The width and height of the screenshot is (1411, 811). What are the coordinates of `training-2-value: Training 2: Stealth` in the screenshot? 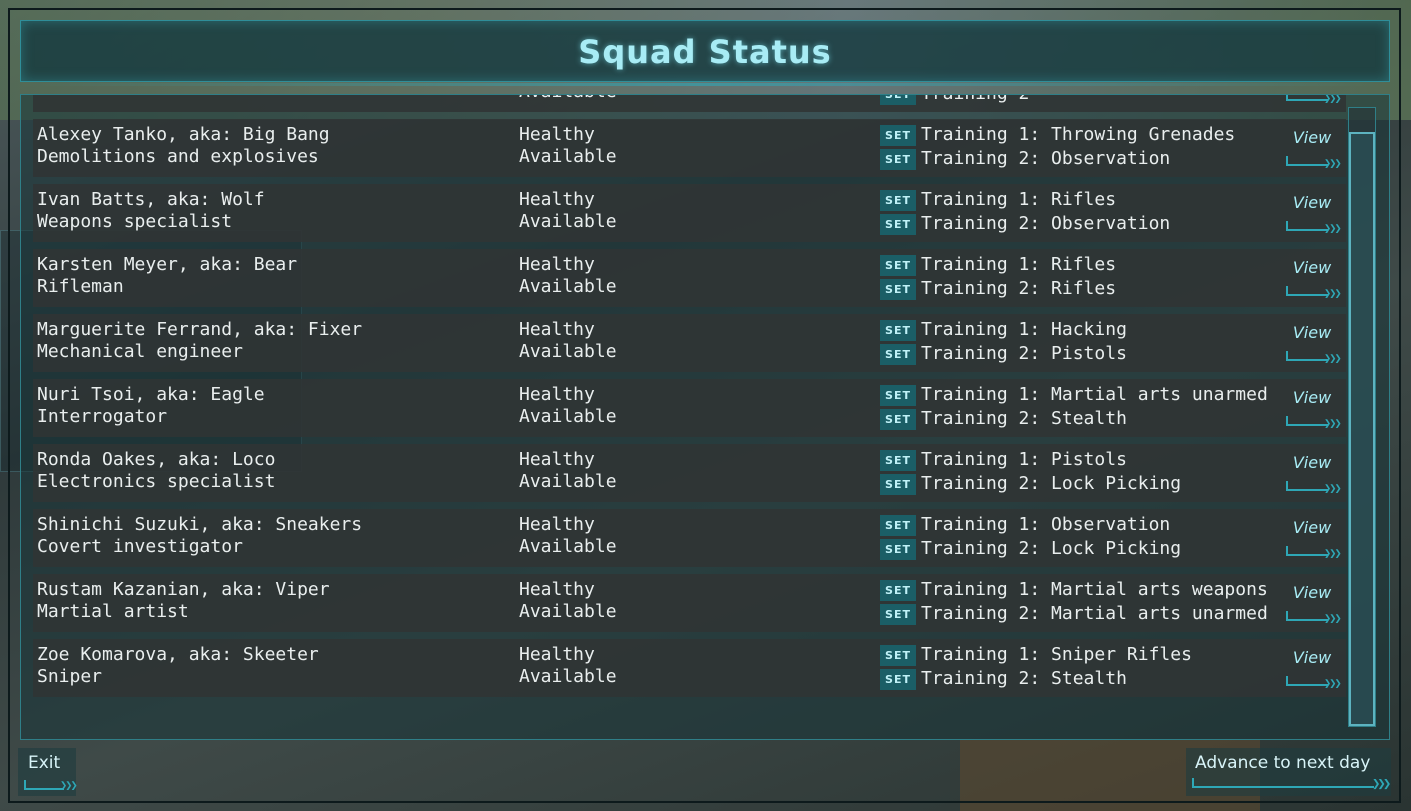 It's located at (1024, 418).